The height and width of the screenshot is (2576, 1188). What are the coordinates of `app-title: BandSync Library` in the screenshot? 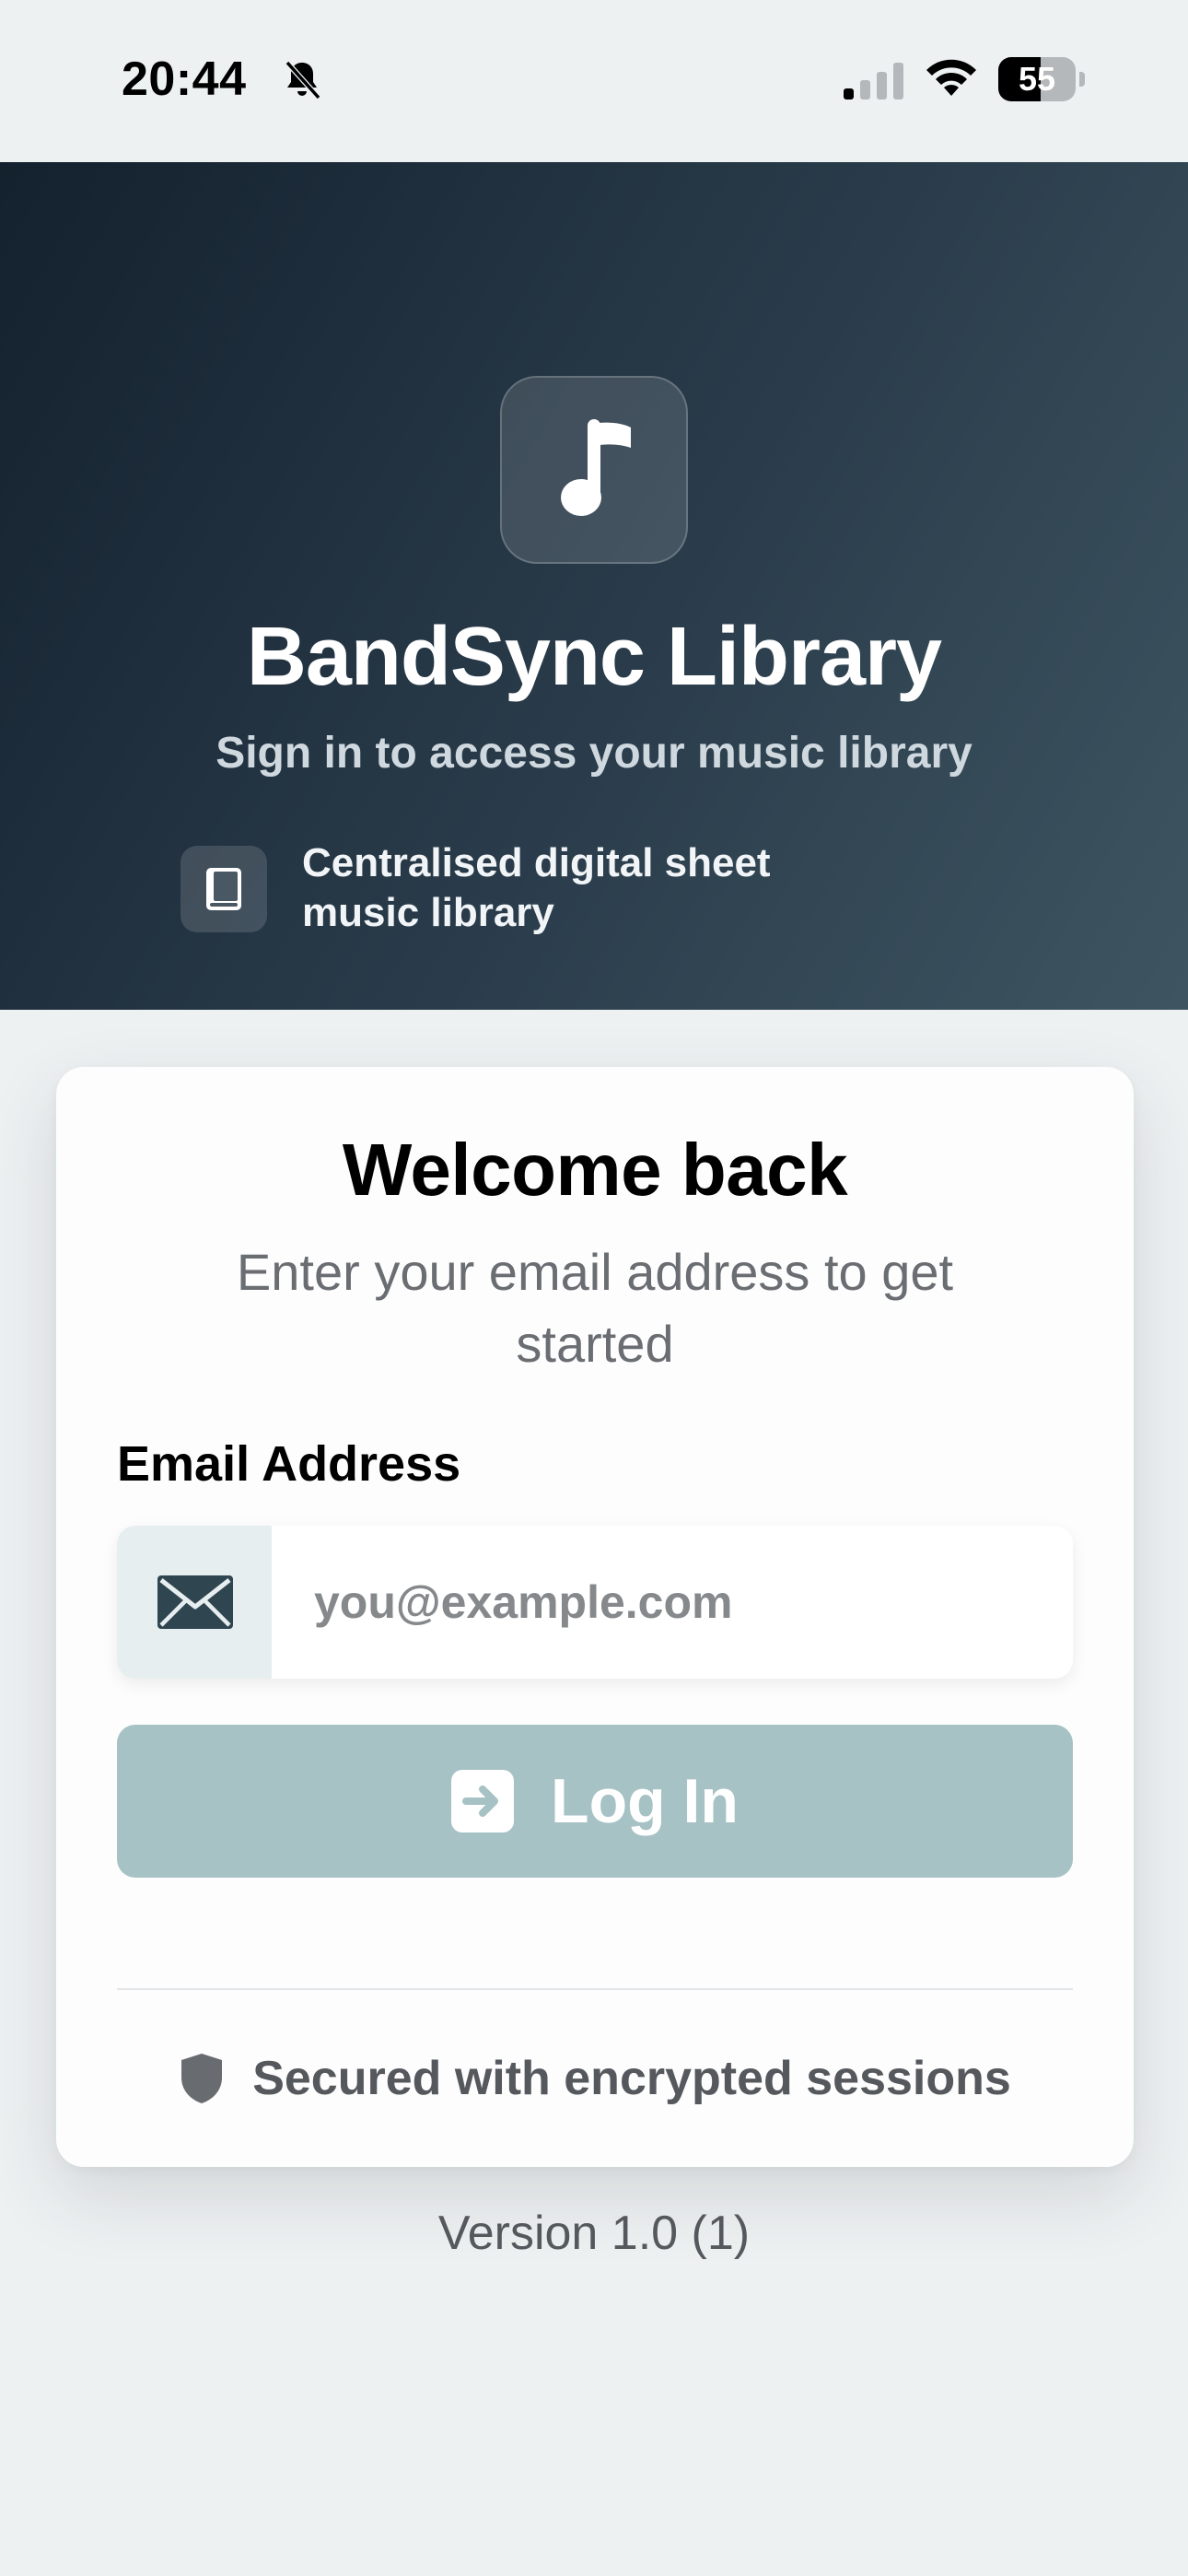 It's located at (594, 657).